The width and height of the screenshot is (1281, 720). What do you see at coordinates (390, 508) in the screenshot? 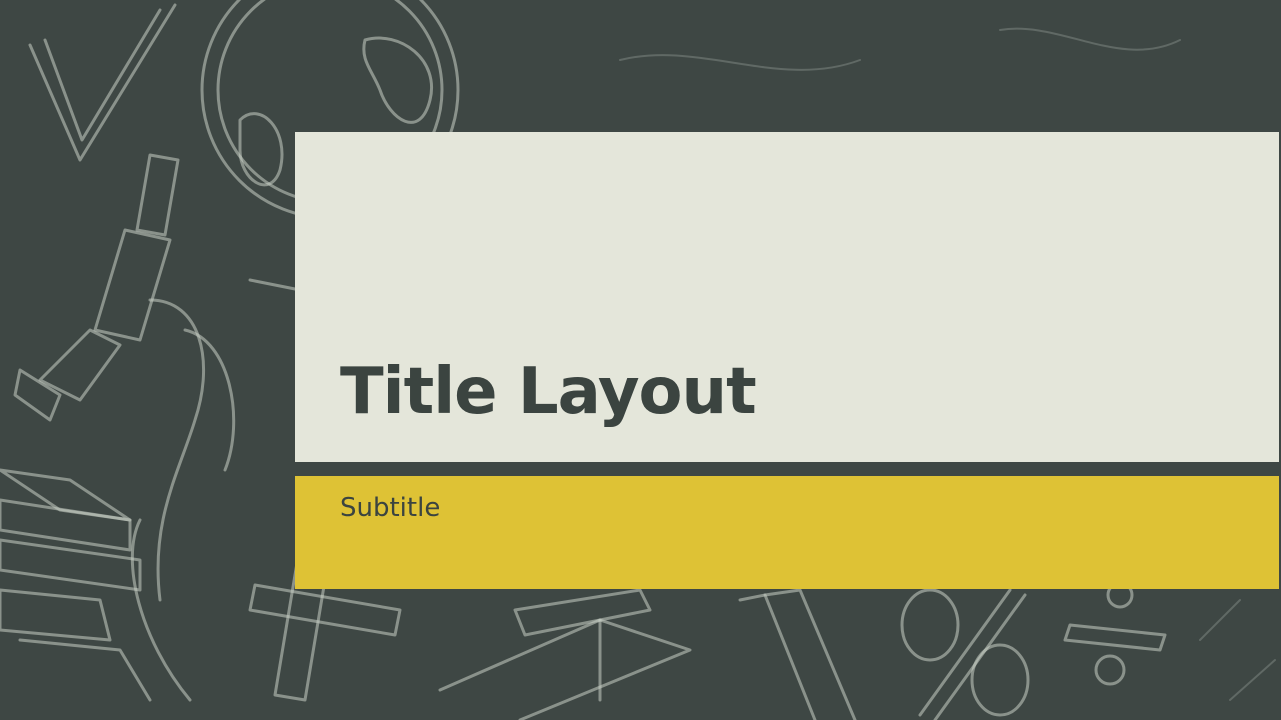
I see `slide-subtitle: Subtitle` at bounding box center [390, 508].